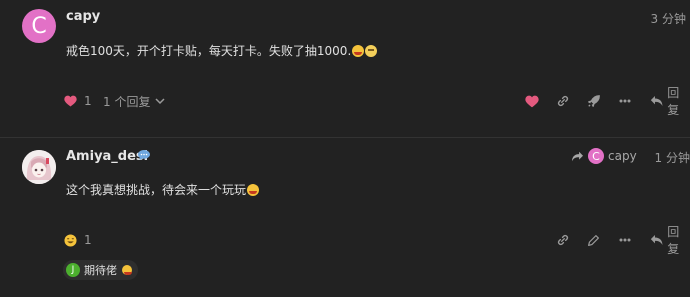  I want to click on boost-button, so click(594, 101).